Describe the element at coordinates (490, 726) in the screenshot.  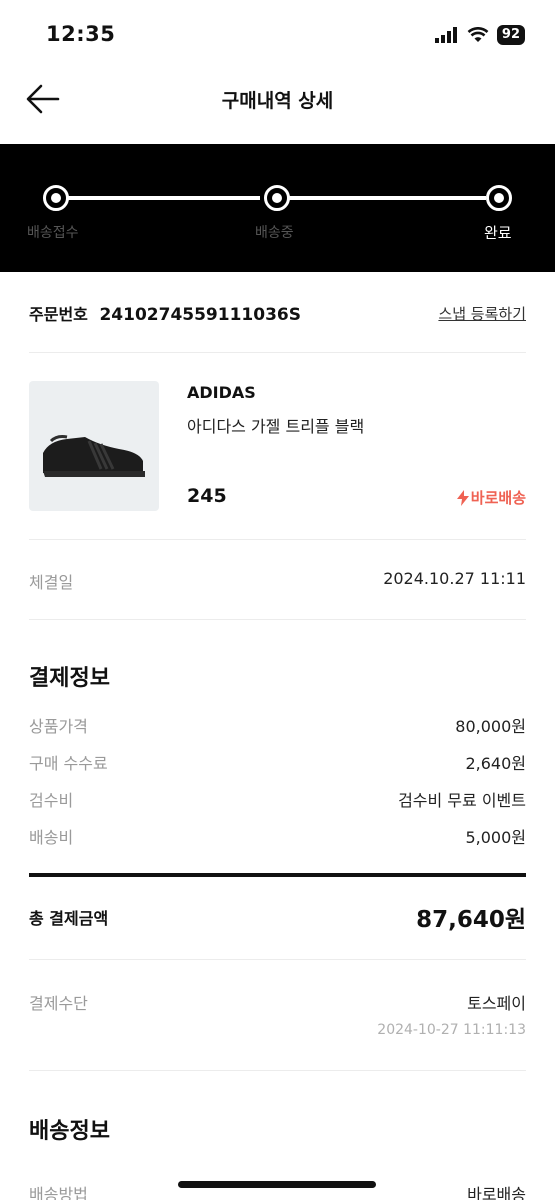
I see `payment-item-value: 80,000원` at that location.